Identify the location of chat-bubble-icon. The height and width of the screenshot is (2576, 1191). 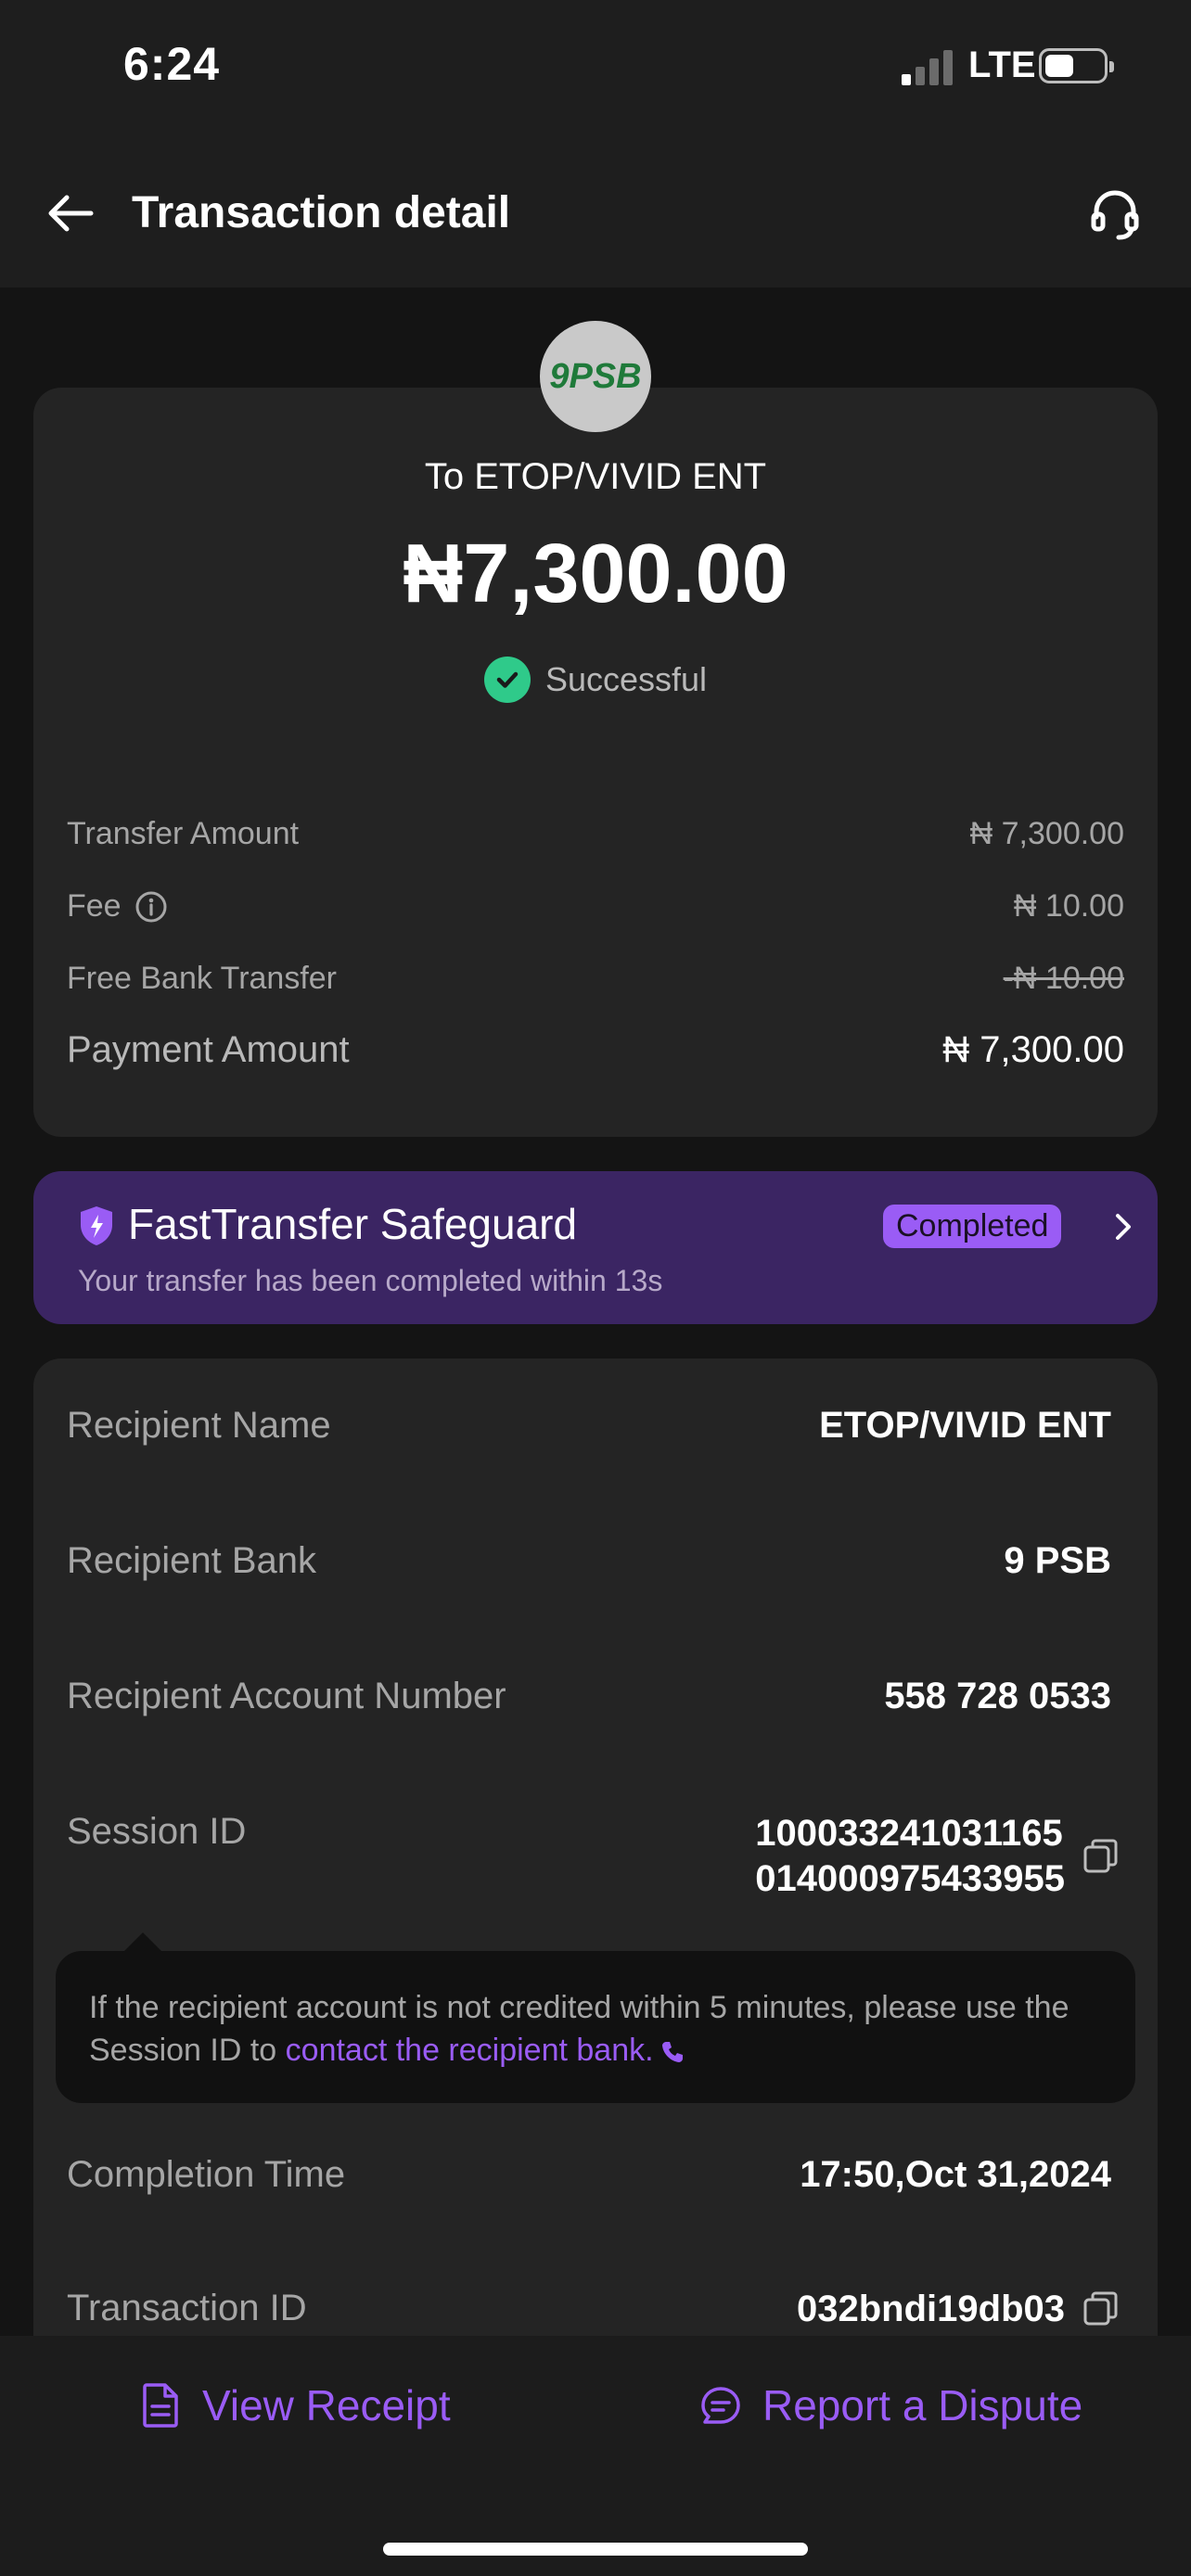
(720, 2406).